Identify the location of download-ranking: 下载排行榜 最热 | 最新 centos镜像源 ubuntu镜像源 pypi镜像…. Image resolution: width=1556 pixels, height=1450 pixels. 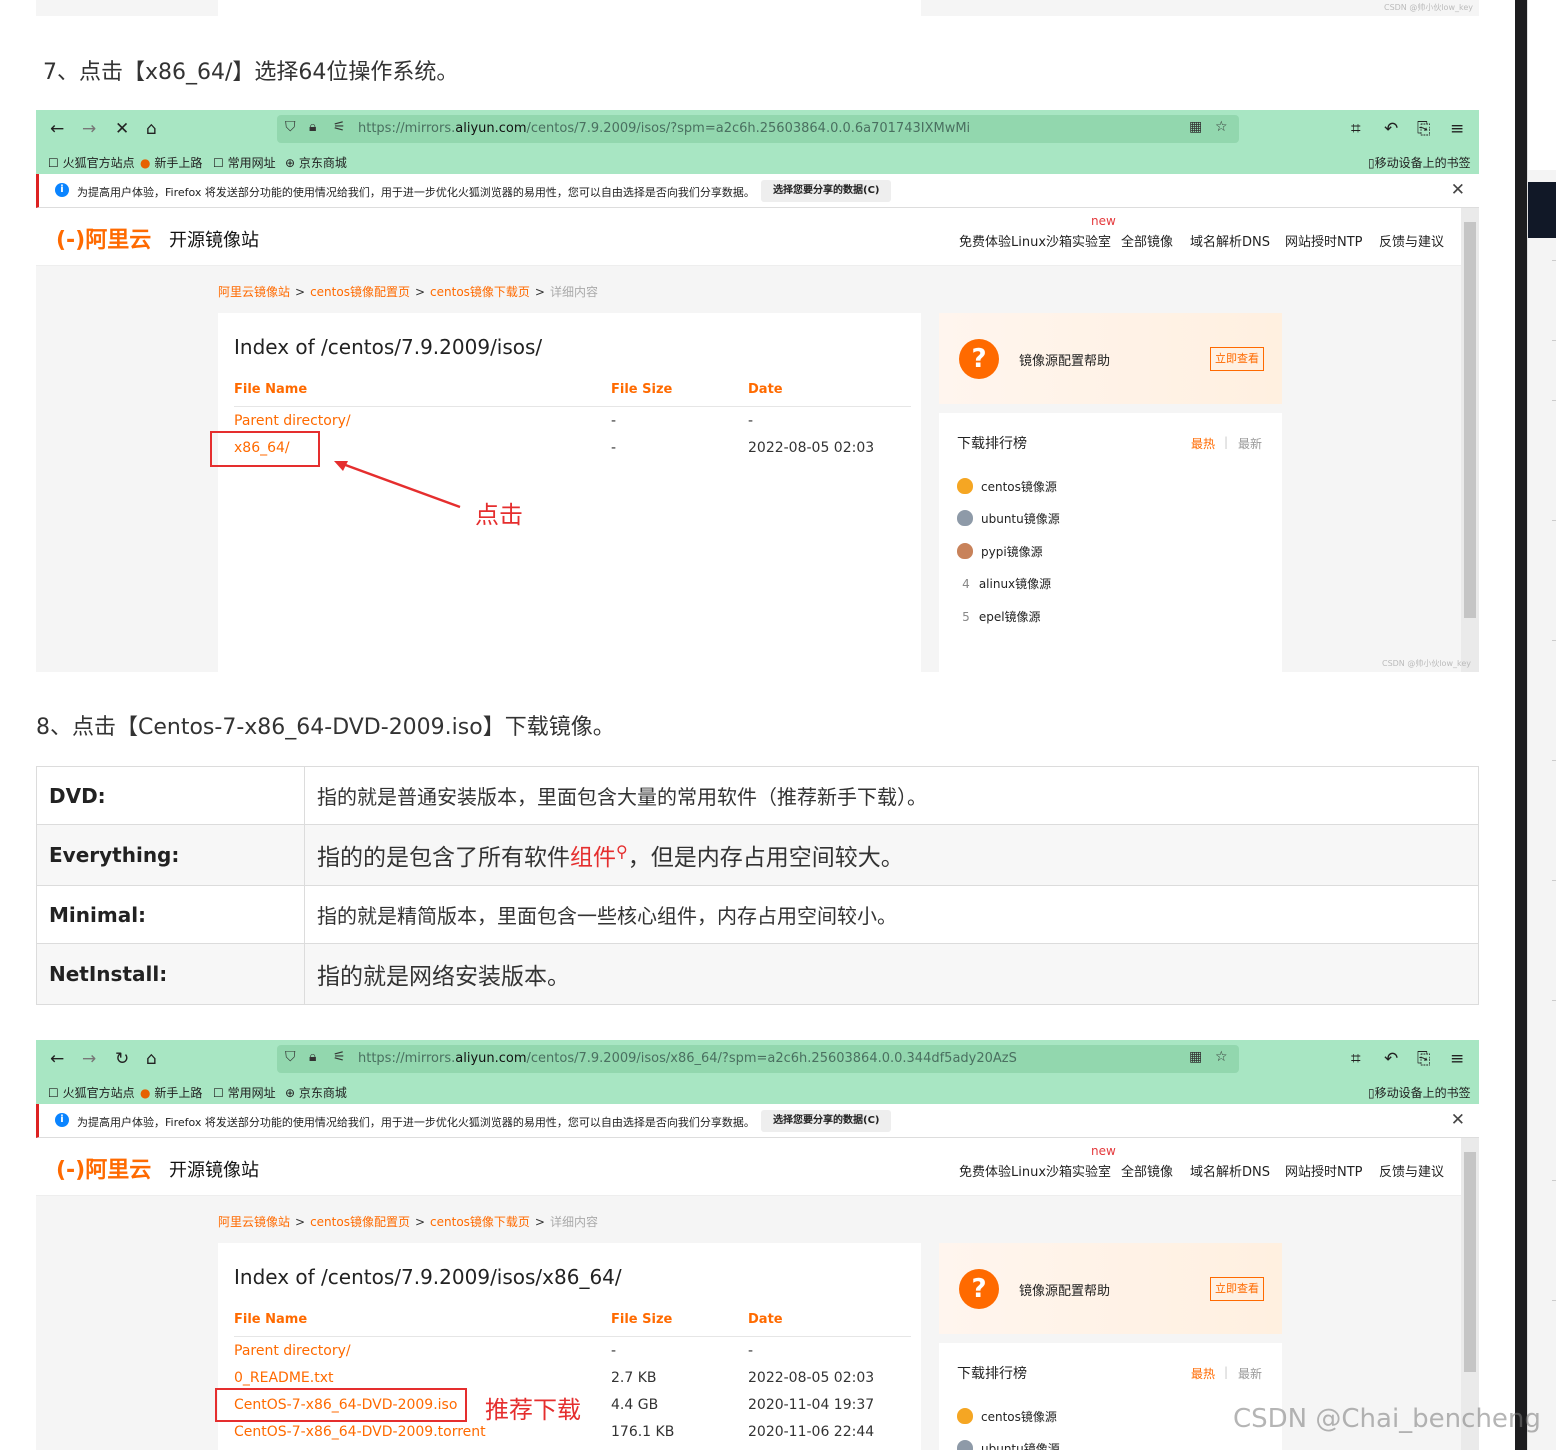
(1110, 542).